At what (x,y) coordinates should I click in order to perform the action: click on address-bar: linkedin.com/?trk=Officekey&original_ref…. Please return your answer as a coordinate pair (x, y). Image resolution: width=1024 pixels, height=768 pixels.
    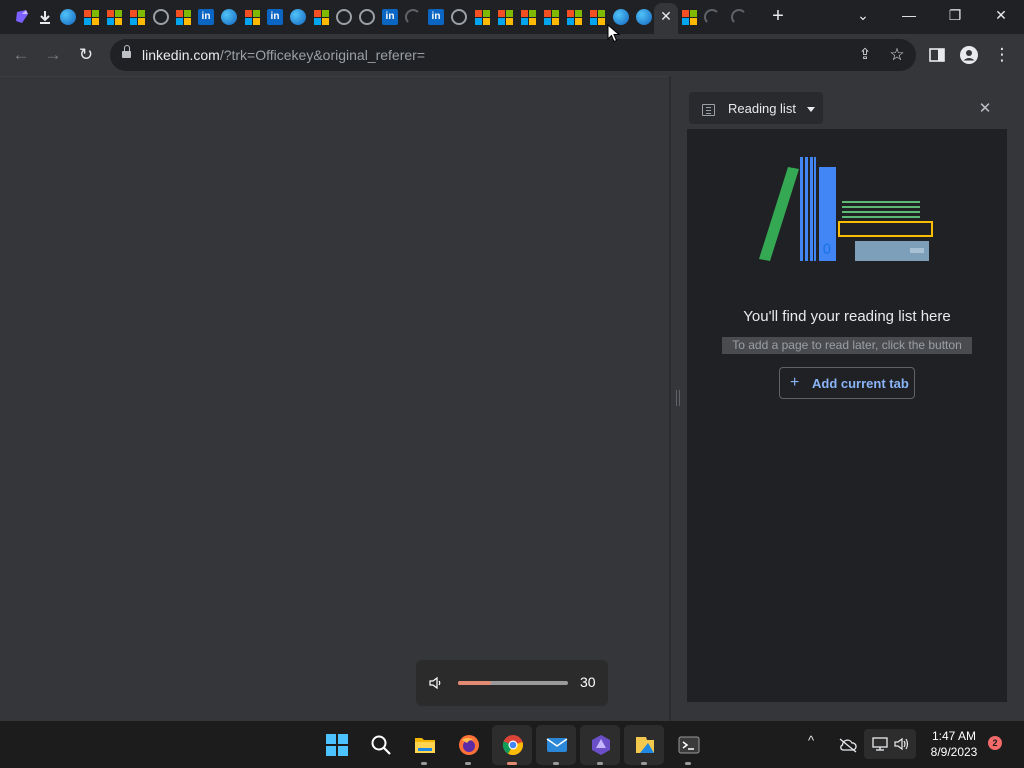
    Looking at the image, I should click on (513, 55).